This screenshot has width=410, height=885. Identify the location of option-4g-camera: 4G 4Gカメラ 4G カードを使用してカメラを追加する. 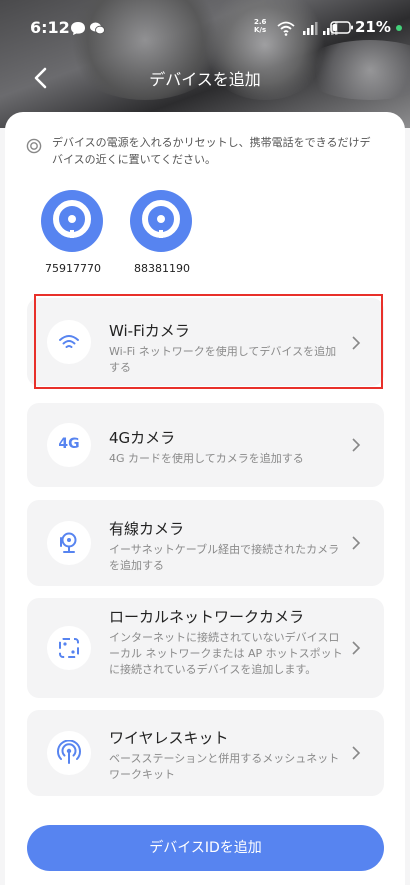
(205, 445).